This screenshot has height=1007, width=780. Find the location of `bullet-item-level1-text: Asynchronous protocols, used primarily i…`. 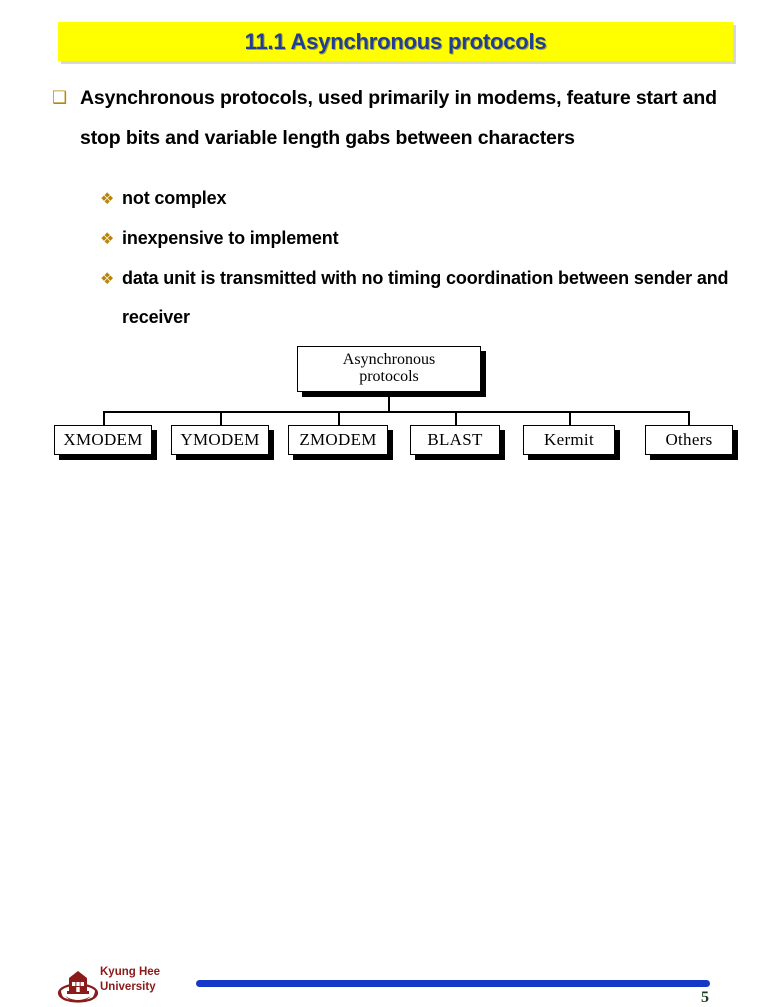

bullet-item-level1-text: Asynchronous protocols, used primarily i… is located at coordinates (398, 118).